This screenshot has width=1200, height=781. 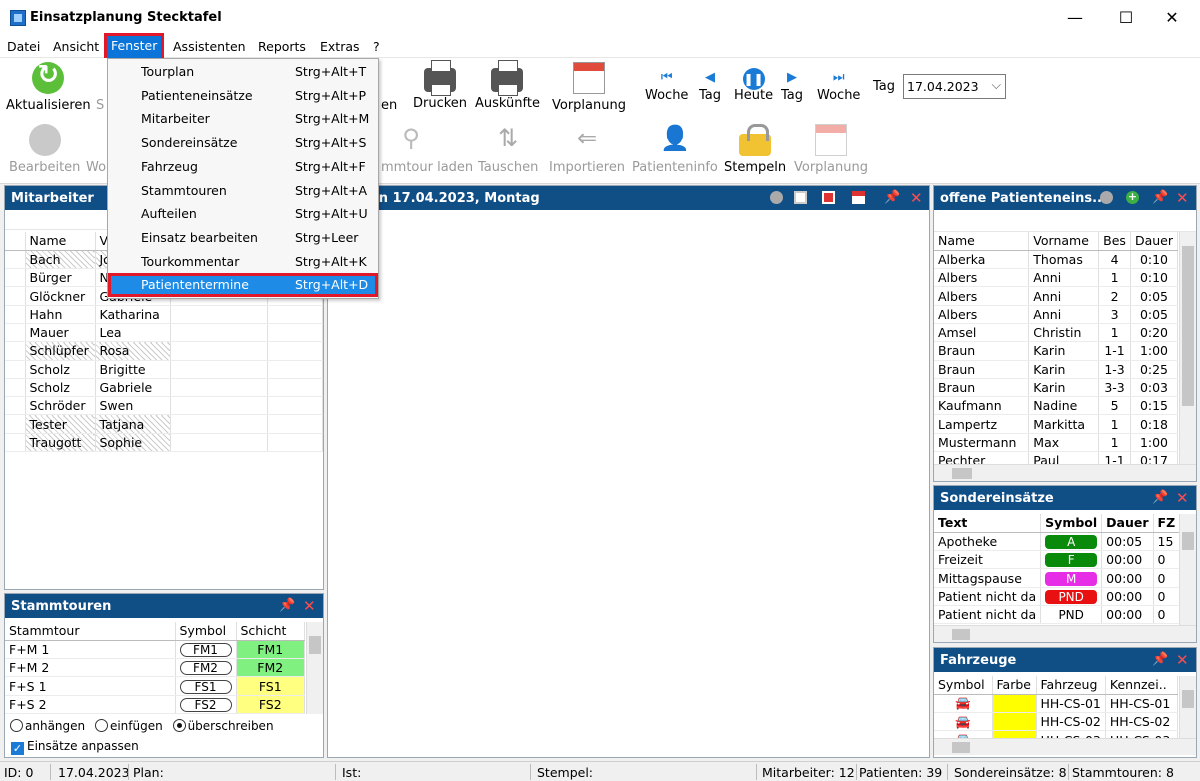 What do you see at coordinates (128, 726) in the screenshot?
I see `radio-insert: einfügen` at bounding box center [128, 726].